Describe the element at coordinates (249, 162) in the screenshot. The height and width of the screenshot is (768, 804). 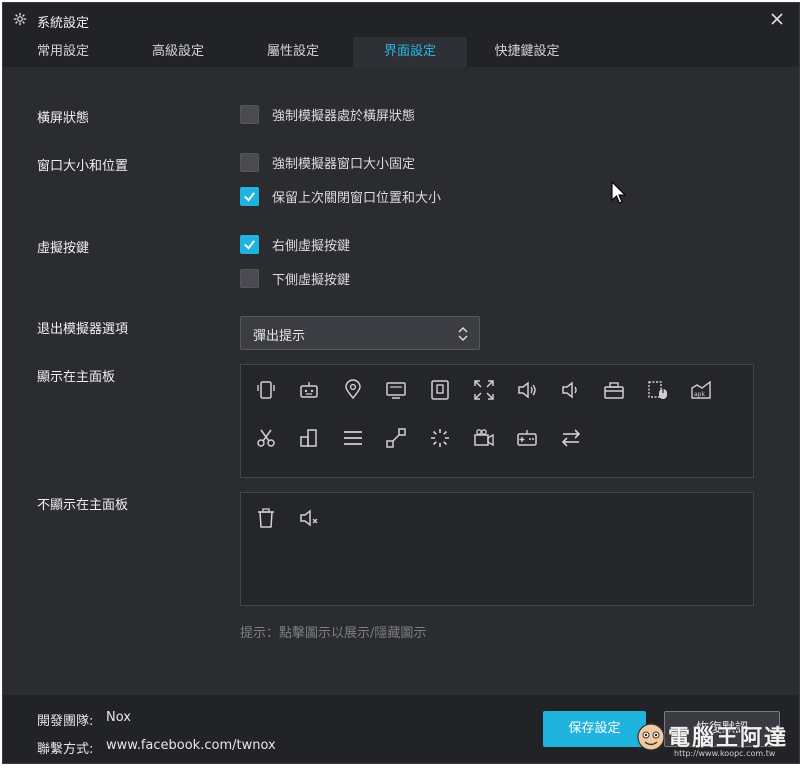
I see `fixed-size-checkbox` at that location.